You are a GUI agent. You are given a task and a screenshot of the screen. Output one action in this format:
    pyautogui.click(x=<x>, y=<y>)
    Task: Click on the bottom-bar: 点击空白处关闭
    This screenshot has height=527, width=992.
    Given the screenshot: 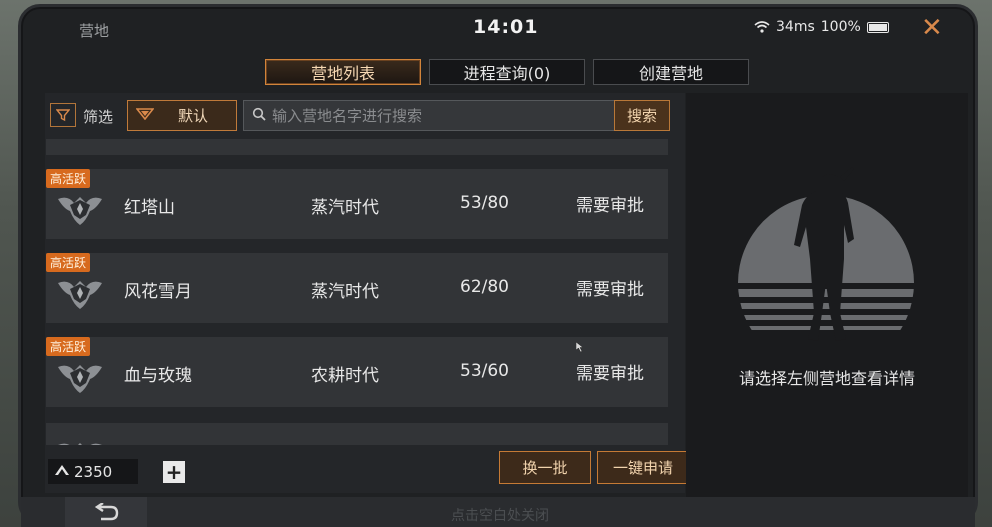 What is the action you would take?
    pyautogui.click(x=498, y=512)
    